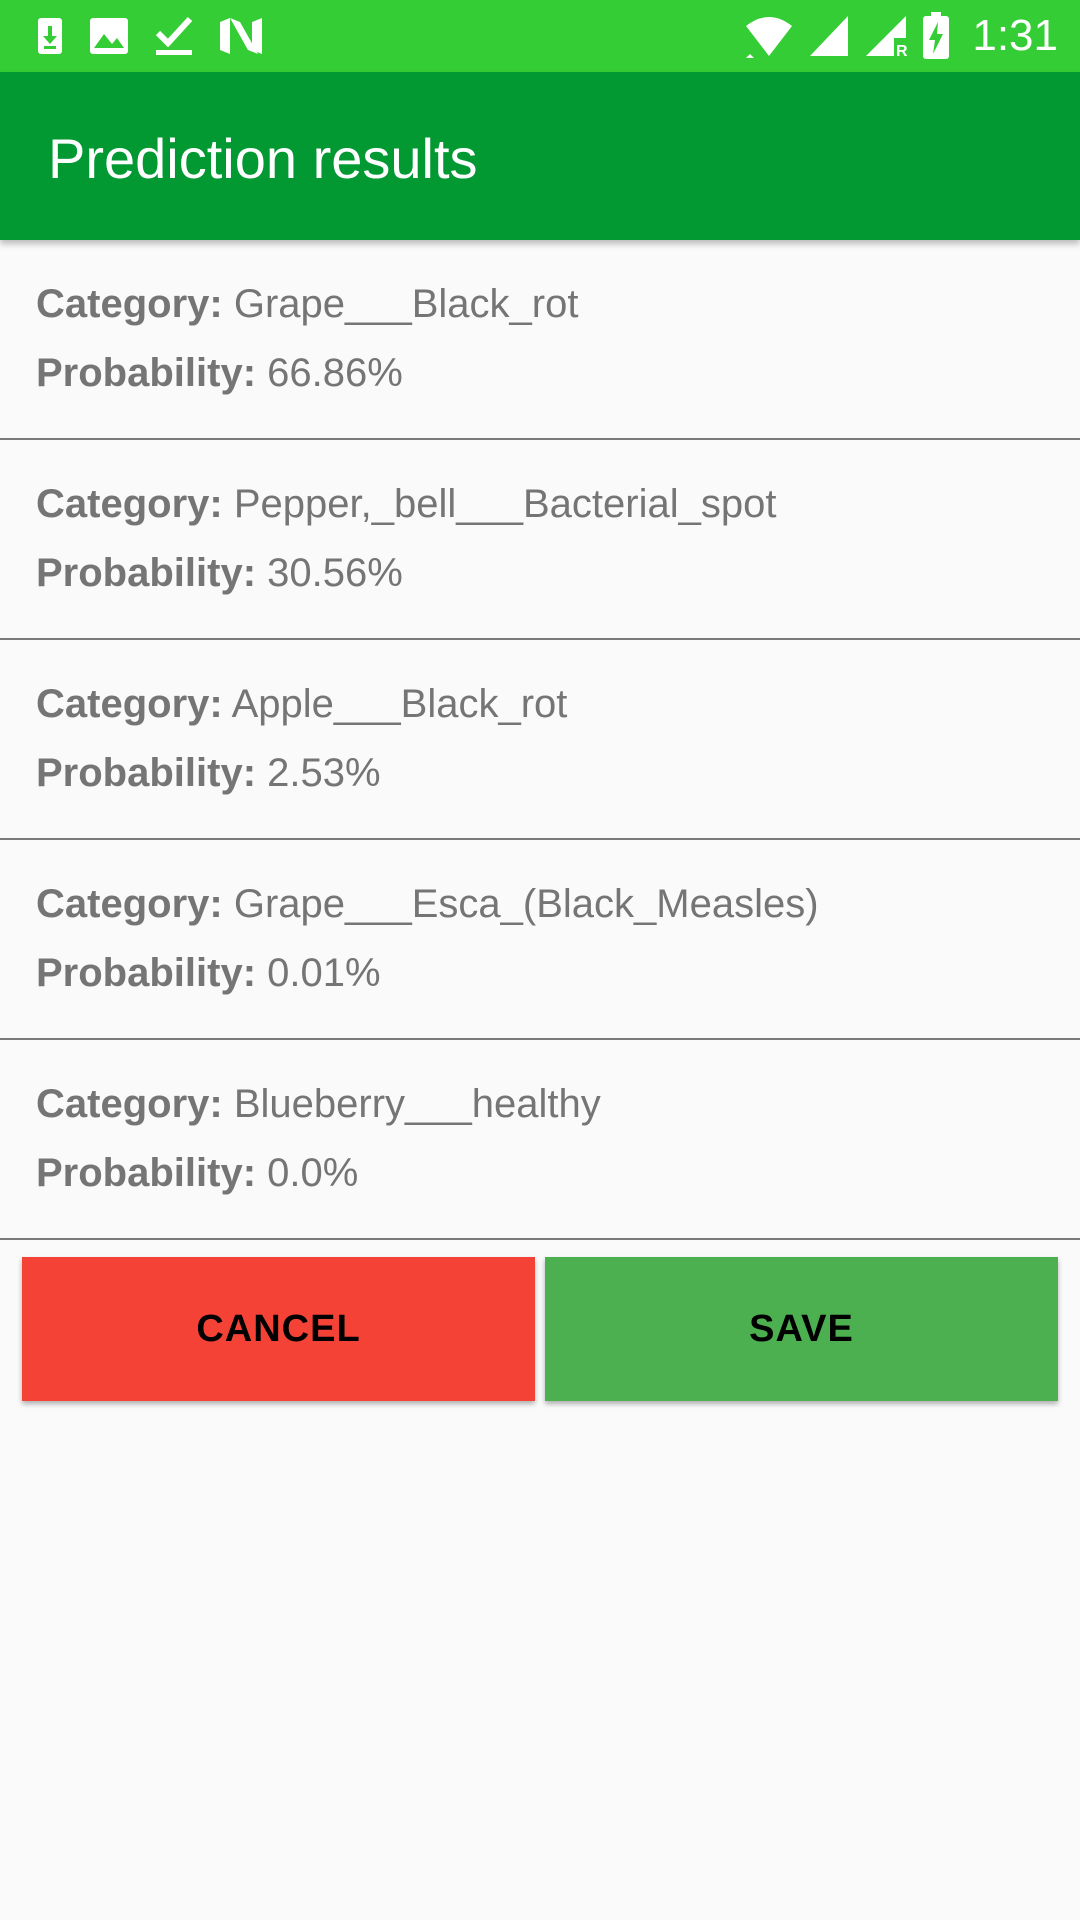 This screenshot has width=1080, height=1920. I want to click on category-line: Category: Grape___Black_rot, so click(307, 304).